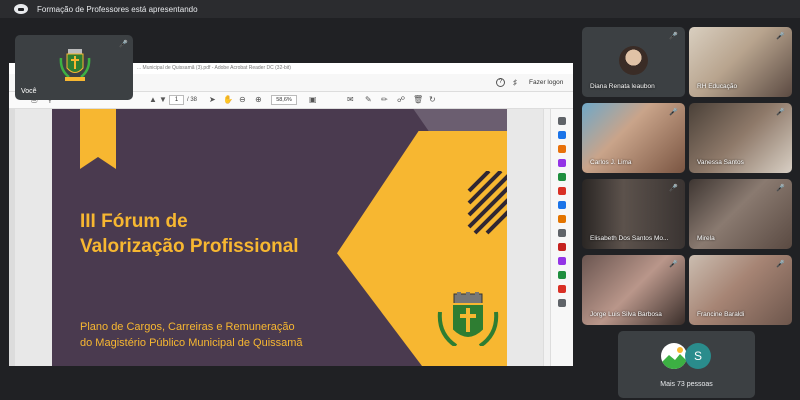 The width and height of the screenshot is (800, 400). I want to click on municipal-crest-logo, so click(468, 322).